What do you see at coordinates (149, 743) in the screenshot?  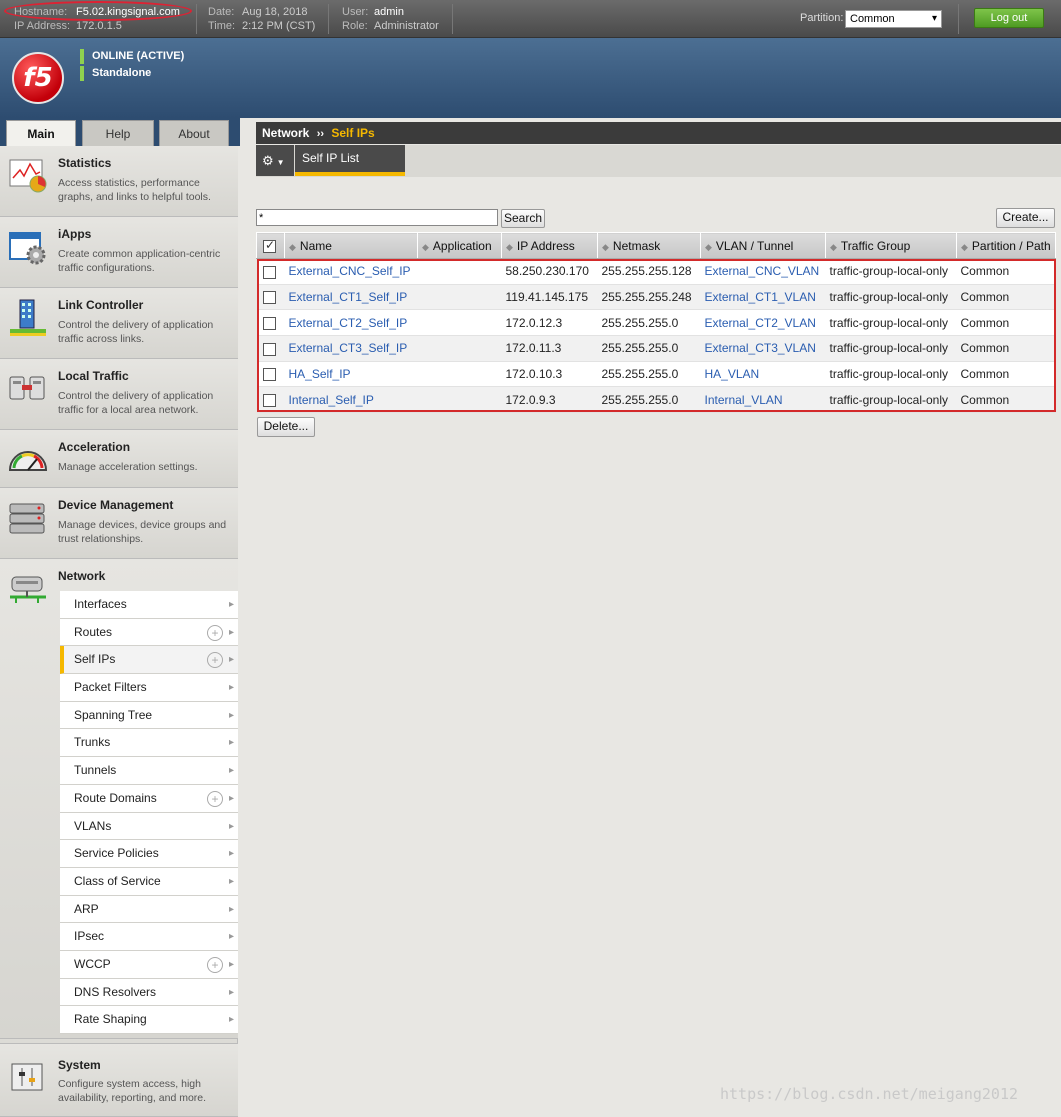 I see `sidebar-item-trunks: Trunks ▸` at bounding box center [149, 743].